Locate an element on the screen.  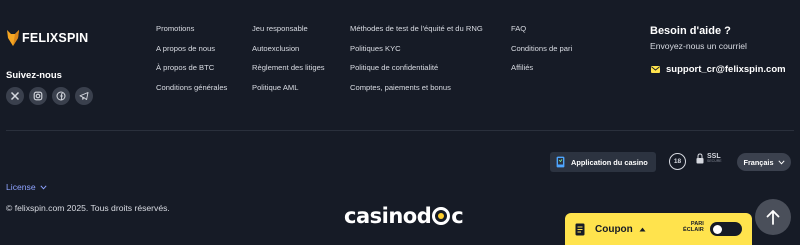
aml-policy-link: Politique AML is located at coordinates (288, 93).